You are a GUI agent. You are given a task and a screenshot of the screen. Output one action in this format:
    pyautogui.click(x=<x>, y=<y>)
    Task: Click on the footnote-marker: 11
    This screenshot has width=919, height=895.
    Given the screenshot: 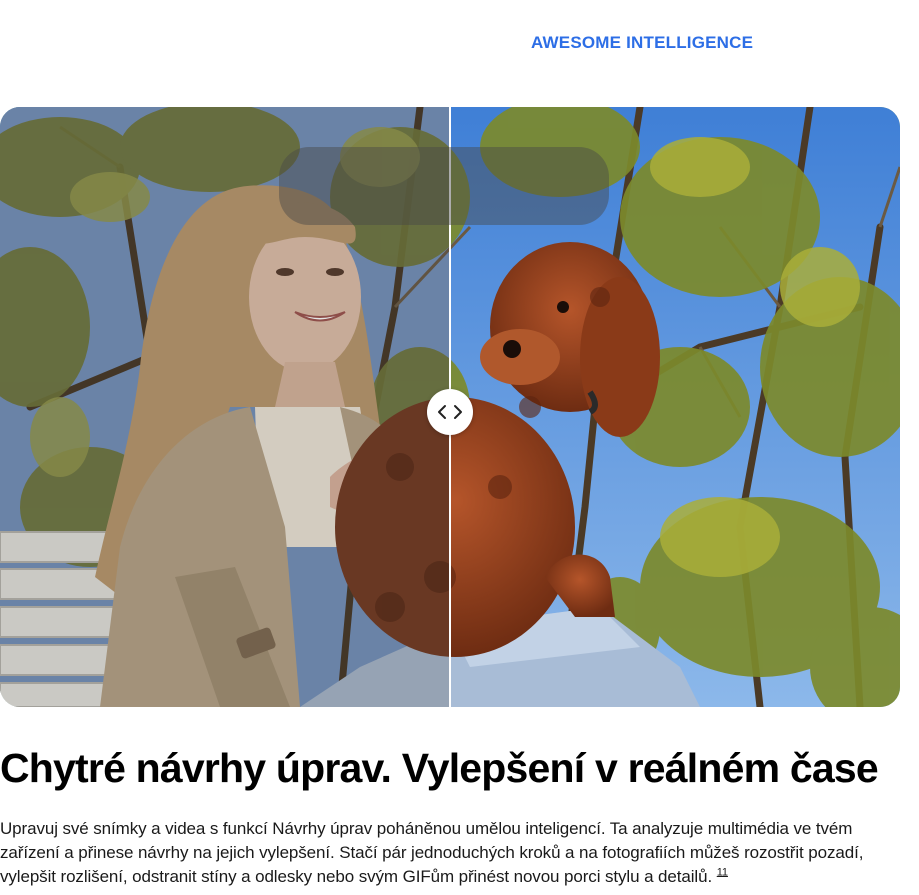 What is the action you would take?
    pyautogui.click(x=722, y=872)
    